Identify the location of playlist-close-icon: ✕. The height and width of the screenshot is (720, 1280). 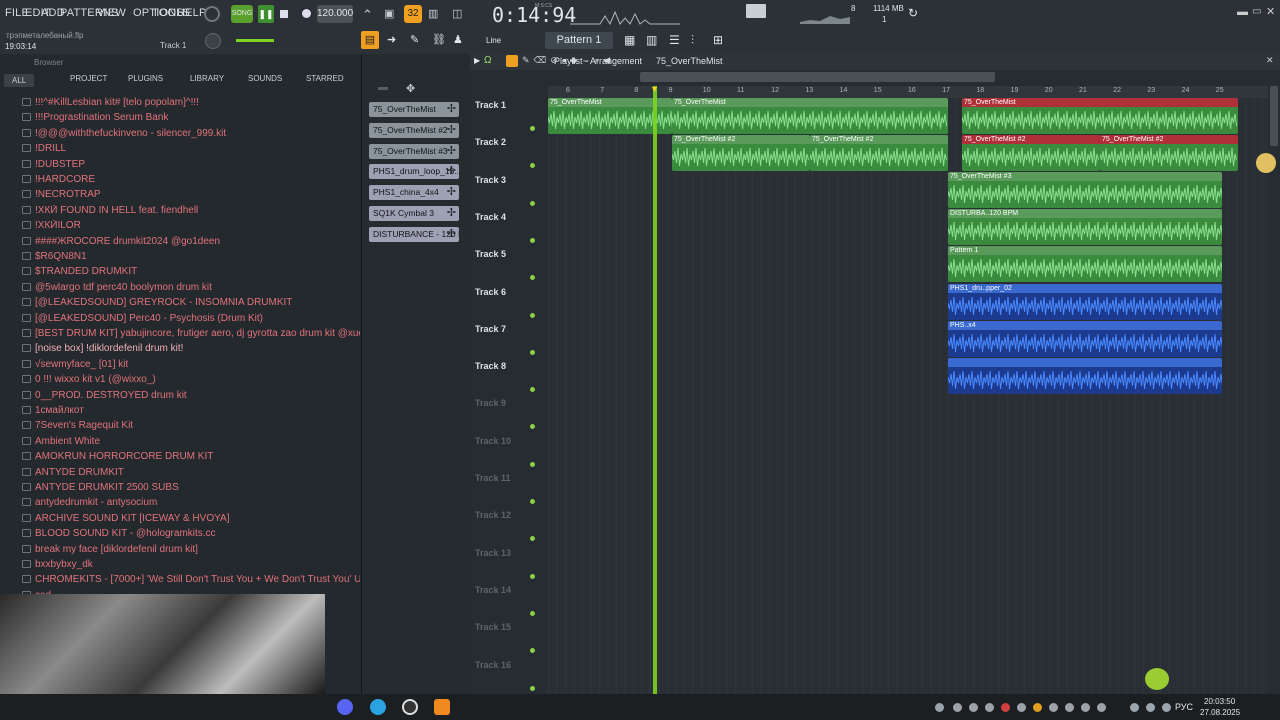
(1270, 60).